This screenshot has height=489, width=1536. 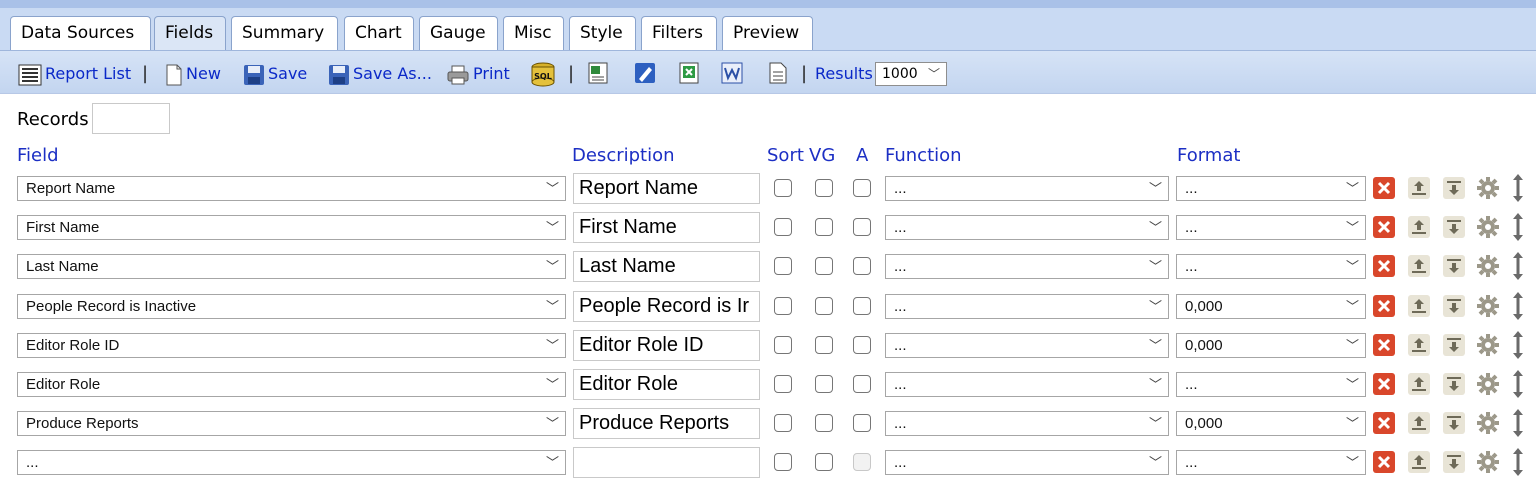 What do you see at coordinates (291, 462) in the screenshot?
I see `field-select: ... ﹀` at bounding box center [291, 462].